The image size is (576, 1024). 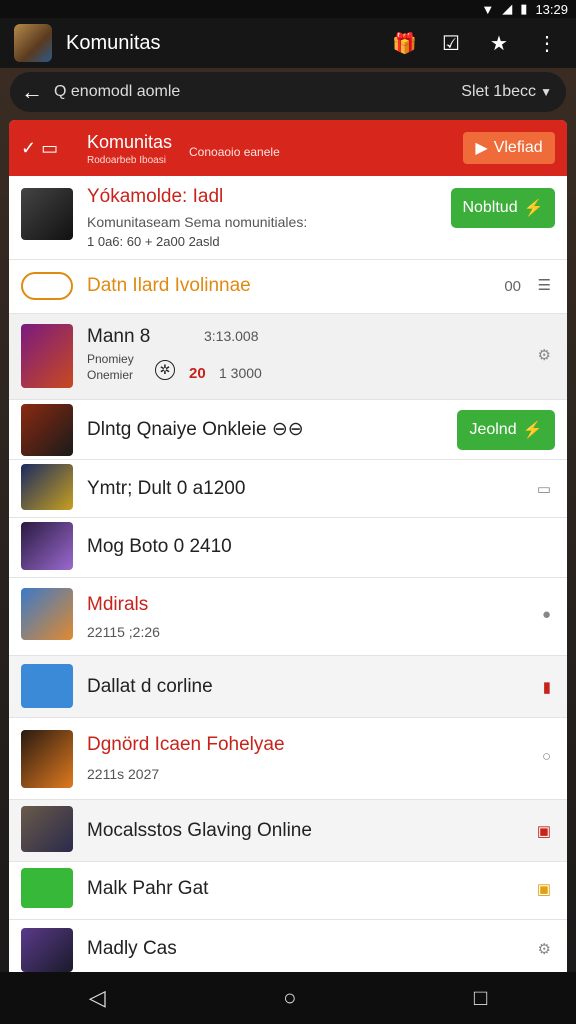 I want to click on search-bar: ← Q enomodl aomle Slet 1becc ▼, so click(x=288, y=92).